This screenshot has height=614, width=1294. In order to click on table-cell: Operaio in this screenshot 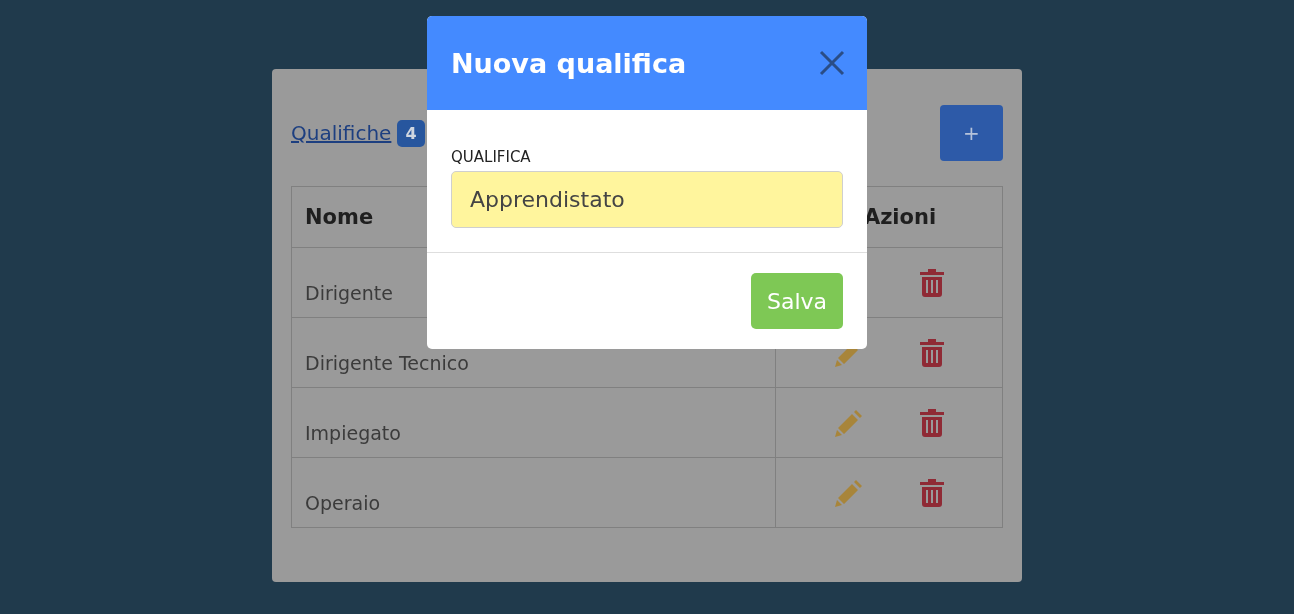, I will do `click(533, 492)`.